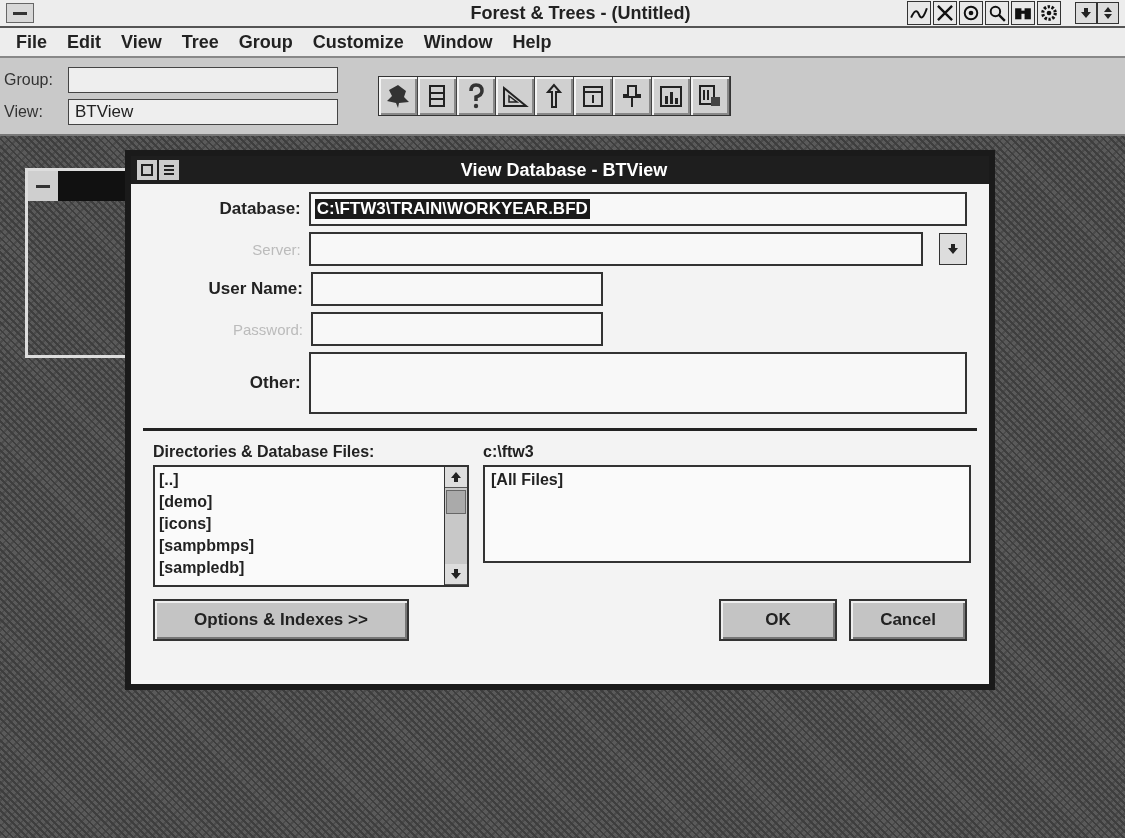  Describe the element at coordinates (299, 502) in the screenshot. I see `list-item: [demo]` at that location.